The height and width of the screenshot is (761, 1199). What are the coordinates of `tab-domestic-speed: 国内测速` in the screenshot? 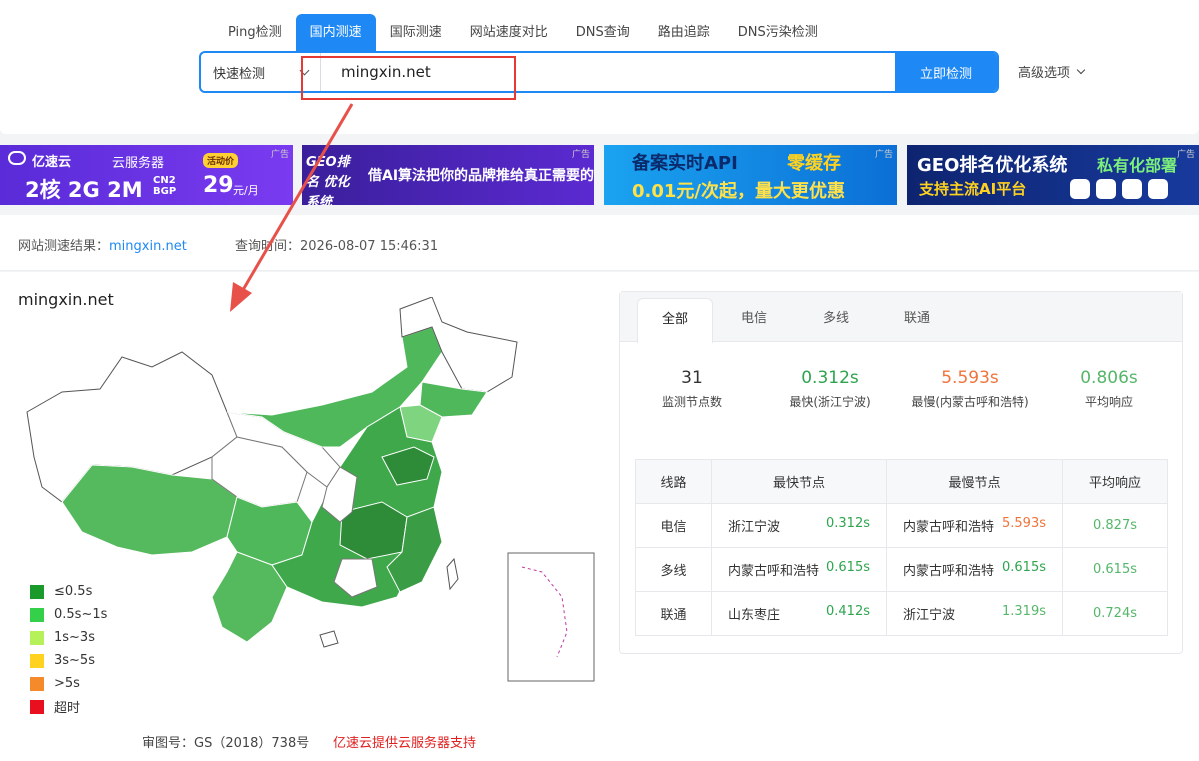 It's located at (335, 33).